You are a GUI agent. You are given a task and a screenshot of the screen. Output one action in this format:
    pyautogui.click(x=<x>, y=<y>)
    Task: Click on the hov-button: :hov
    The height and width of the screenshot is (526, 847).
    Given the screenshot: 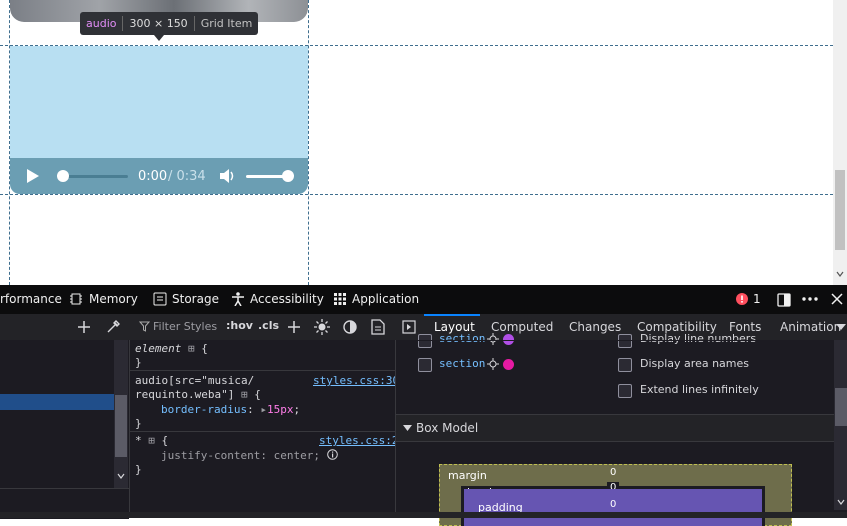 What is the action you would take?
    pyautogui.click(x=239, y=325)
    